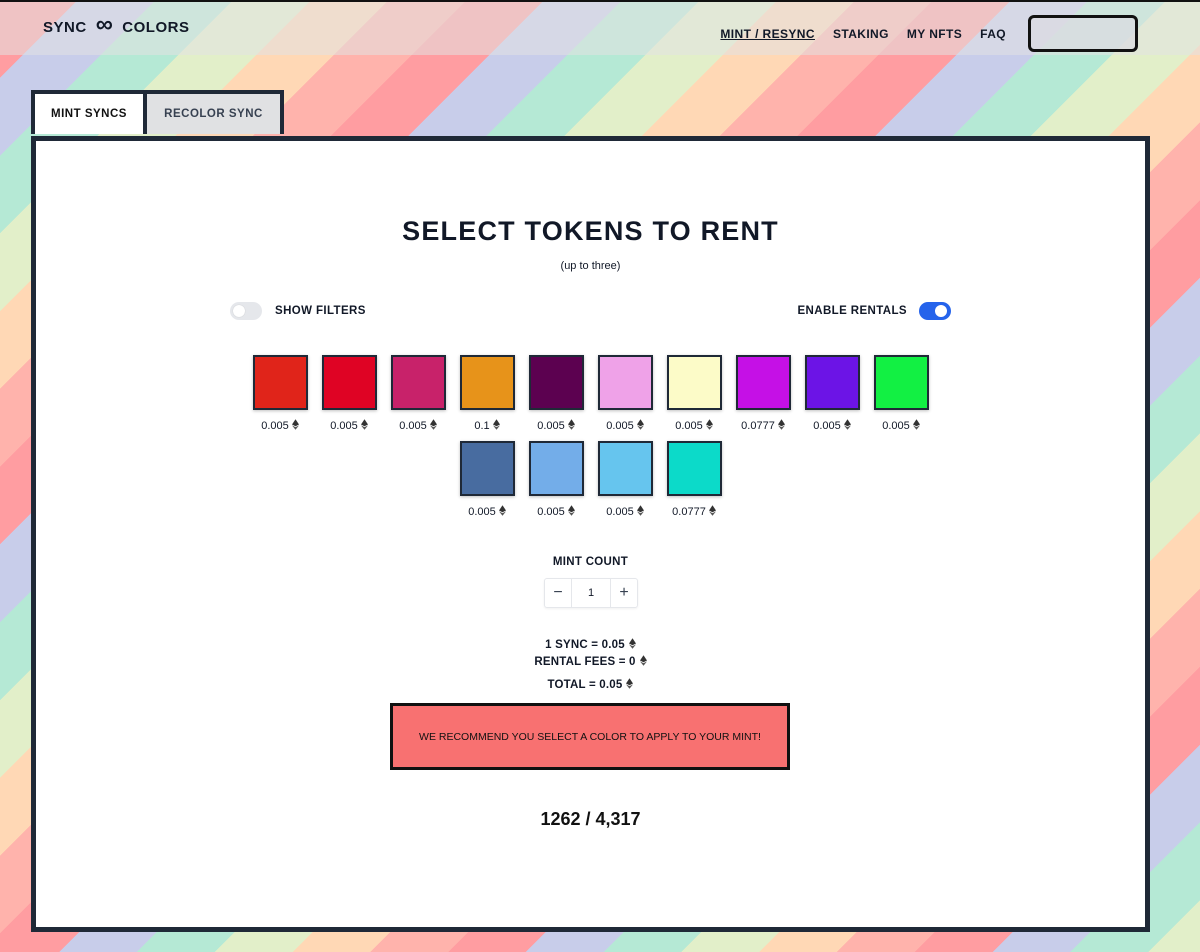  Describe the element at coordinates (558, 593) in the screenshot. I see `decrement-button: −` at that location.